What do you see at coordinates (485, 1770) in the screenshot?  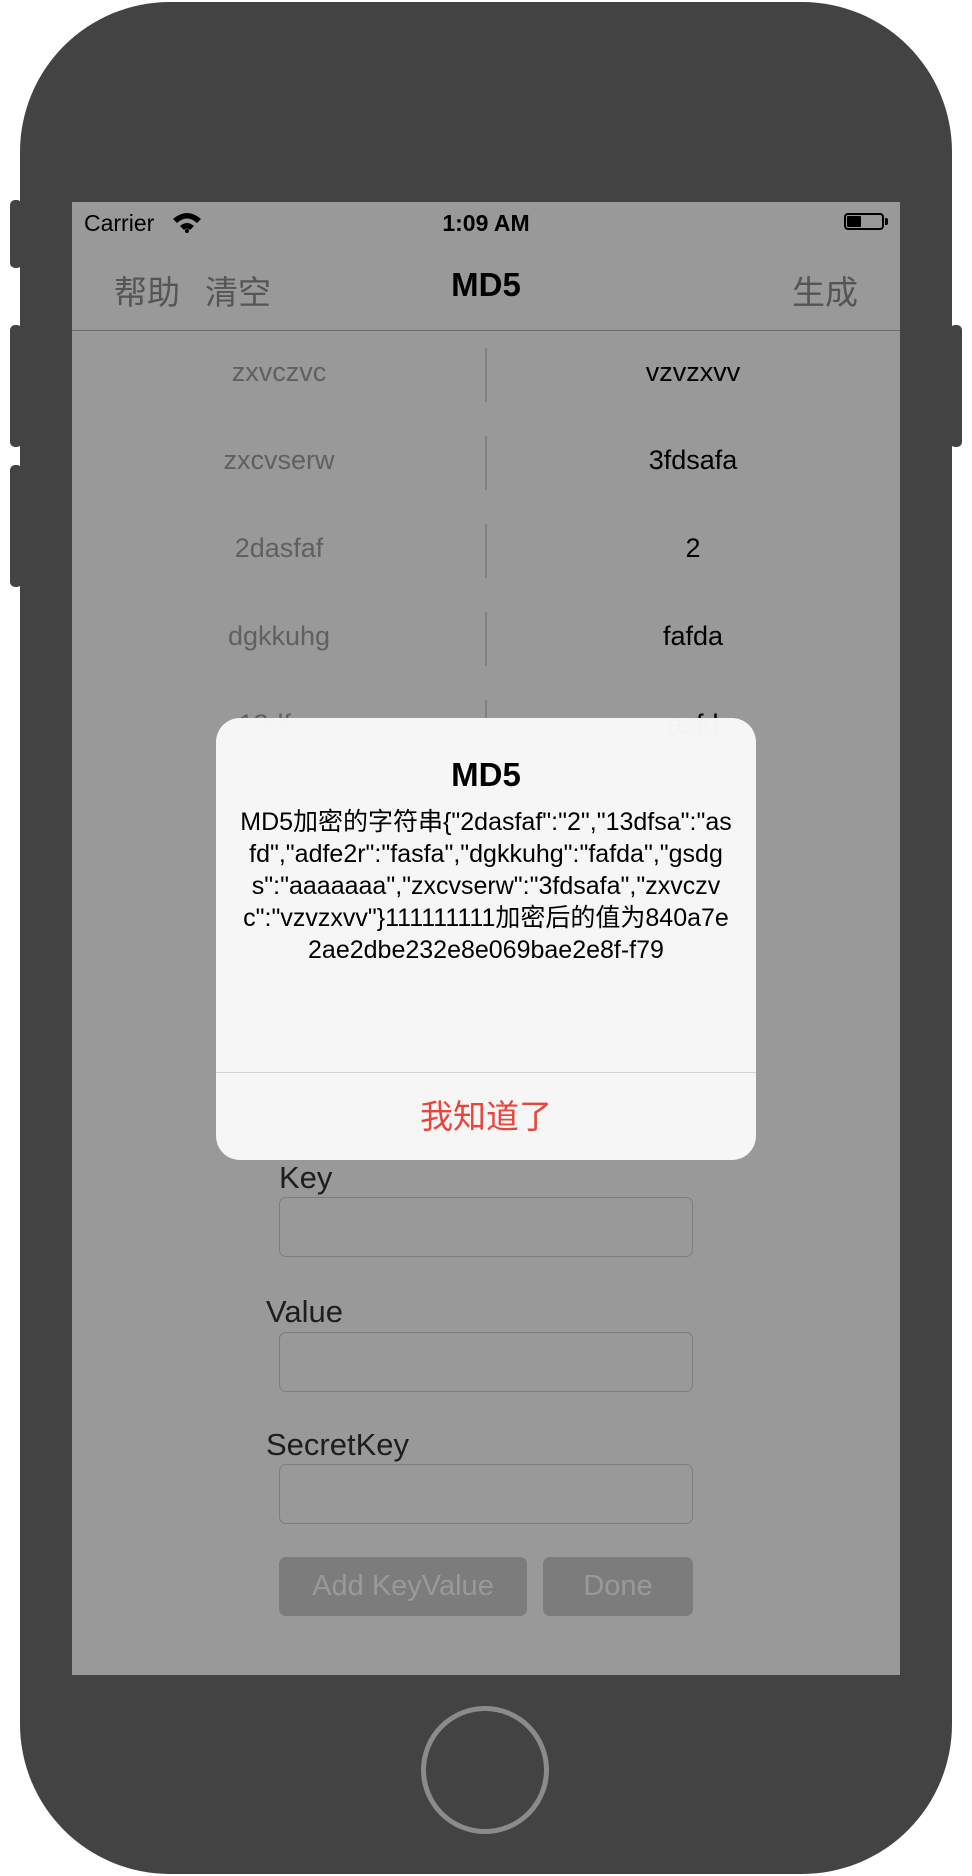 I see `home-button` at bounding box center [485, 1770].